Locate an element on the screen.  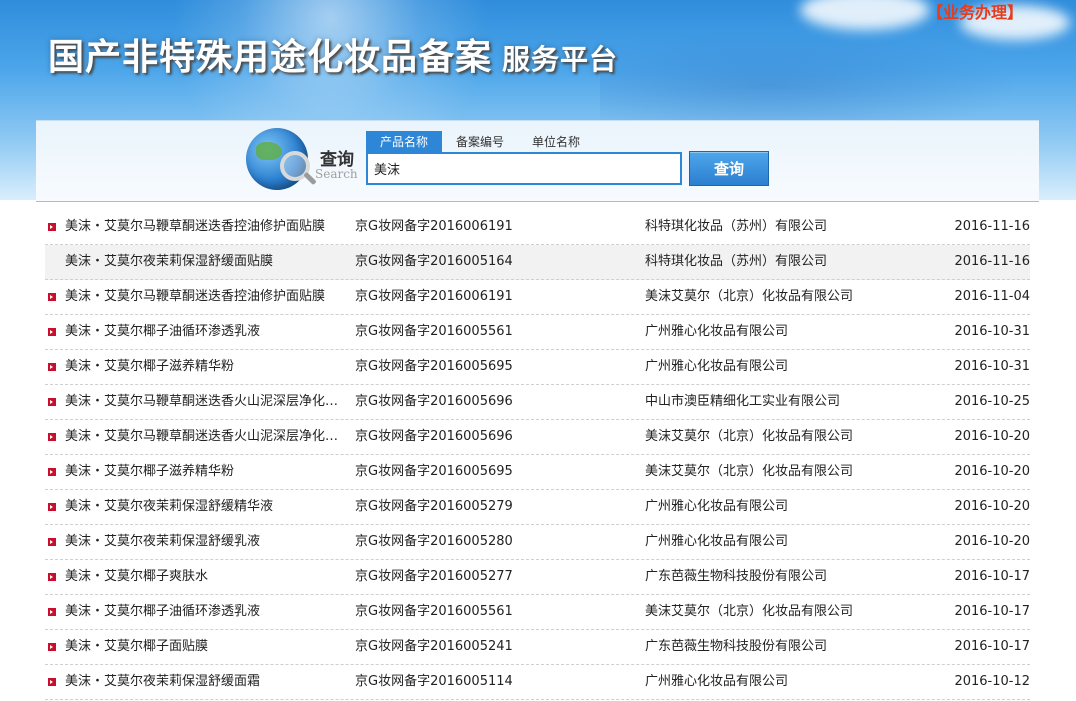
tab-record-number: 备案编号 is located at coordinates (480, 142).